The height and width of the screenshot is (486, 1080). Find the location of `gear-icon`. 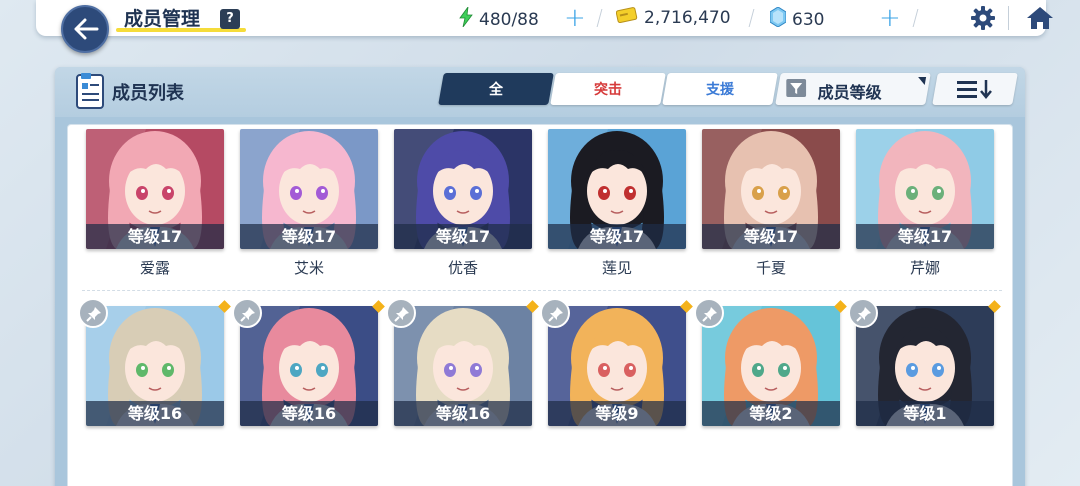

gear-icon is located at coordinates (983, 18).